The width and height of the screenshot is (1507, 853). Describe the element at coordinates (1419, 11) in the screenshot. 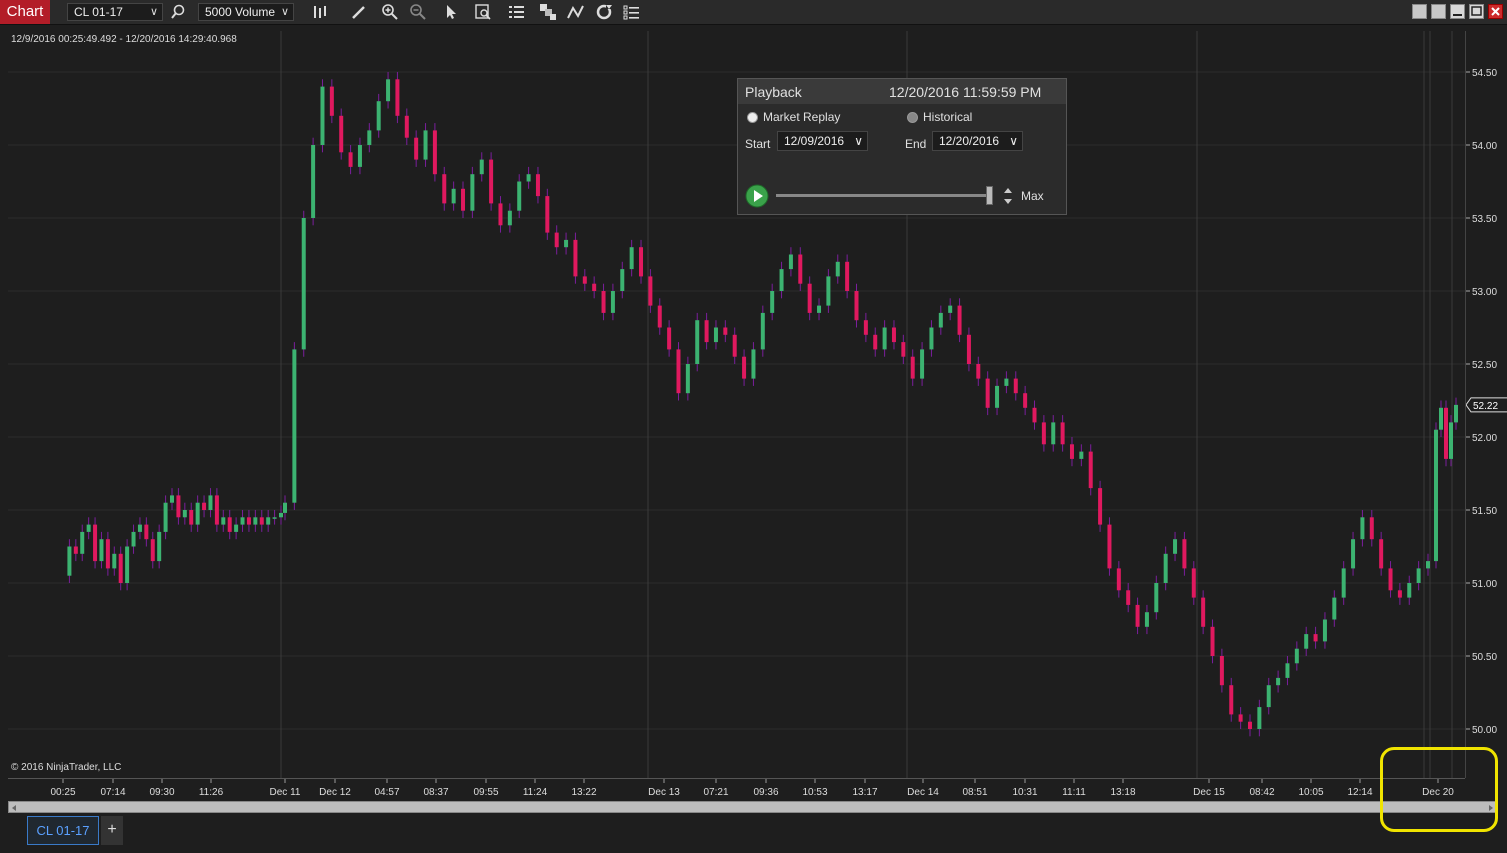

I see `tile-icon` at that location.